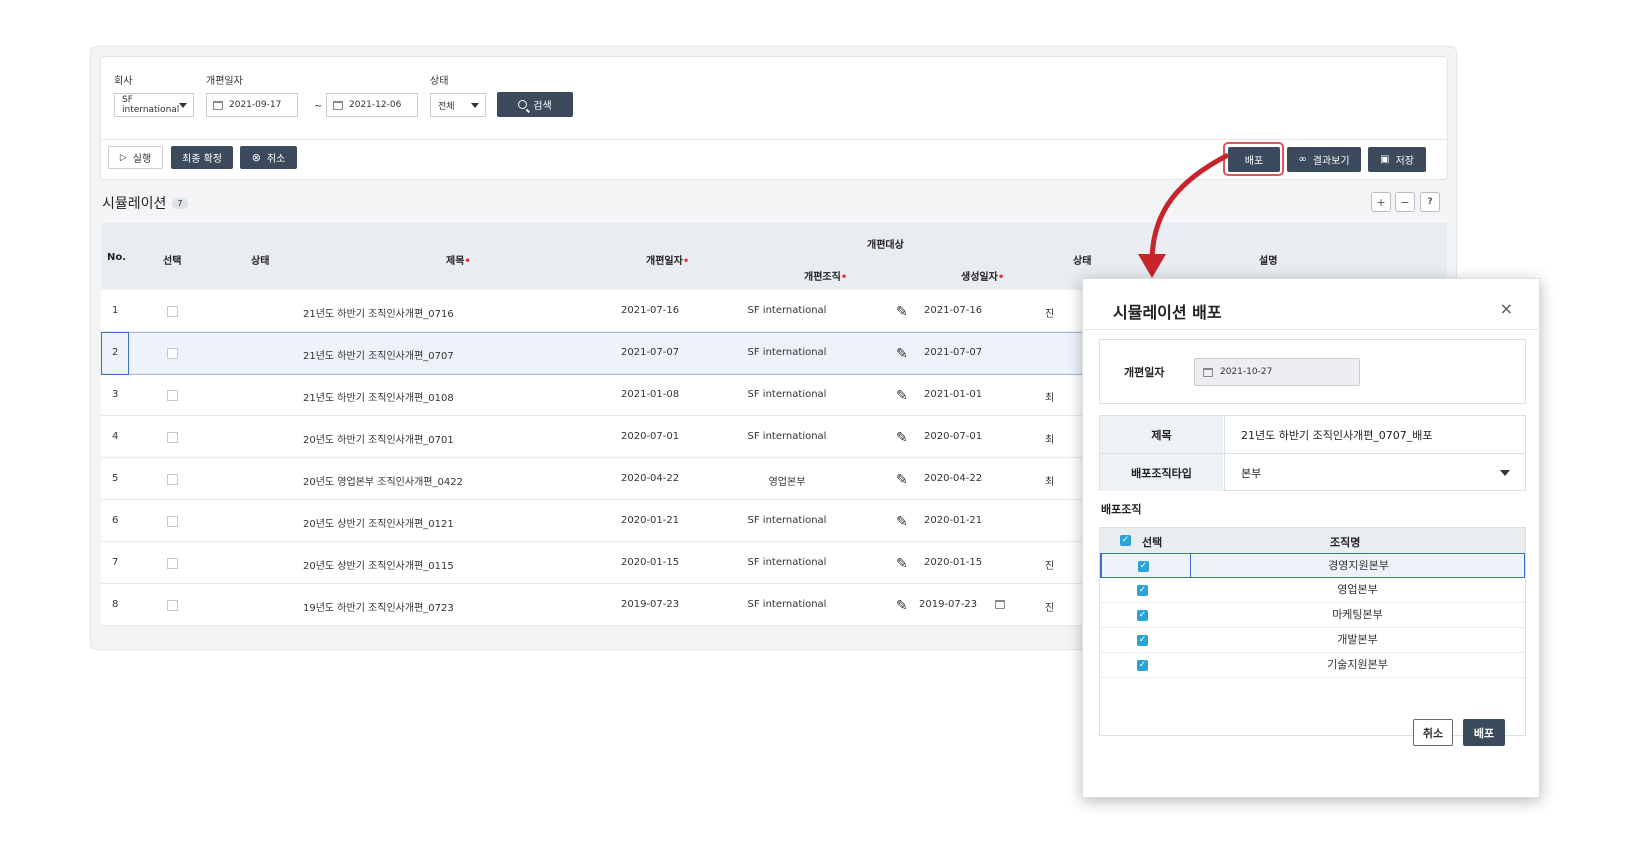 The height and width of the screenshot is (847, 1647). Describe the element at coordinates (115, 520) in the screenshot. I see `row-no: 6` at that location.